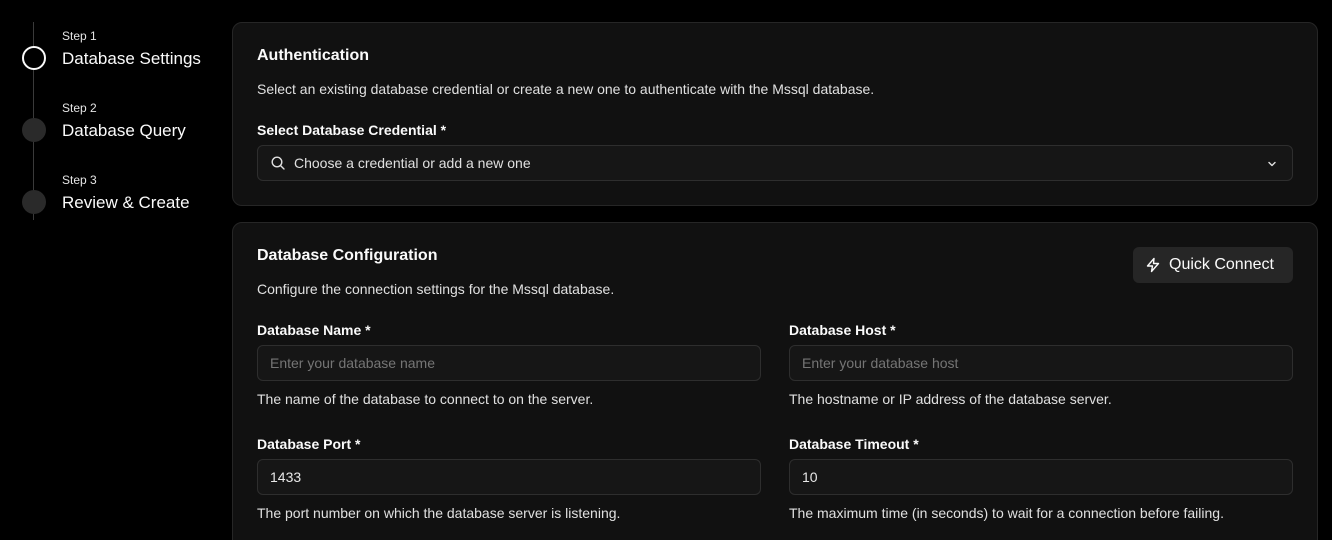  What do you see at coordinates (313, 55) in the screenshot?
I see `authentication-title: Authentication` at bounding box center [313, 55].